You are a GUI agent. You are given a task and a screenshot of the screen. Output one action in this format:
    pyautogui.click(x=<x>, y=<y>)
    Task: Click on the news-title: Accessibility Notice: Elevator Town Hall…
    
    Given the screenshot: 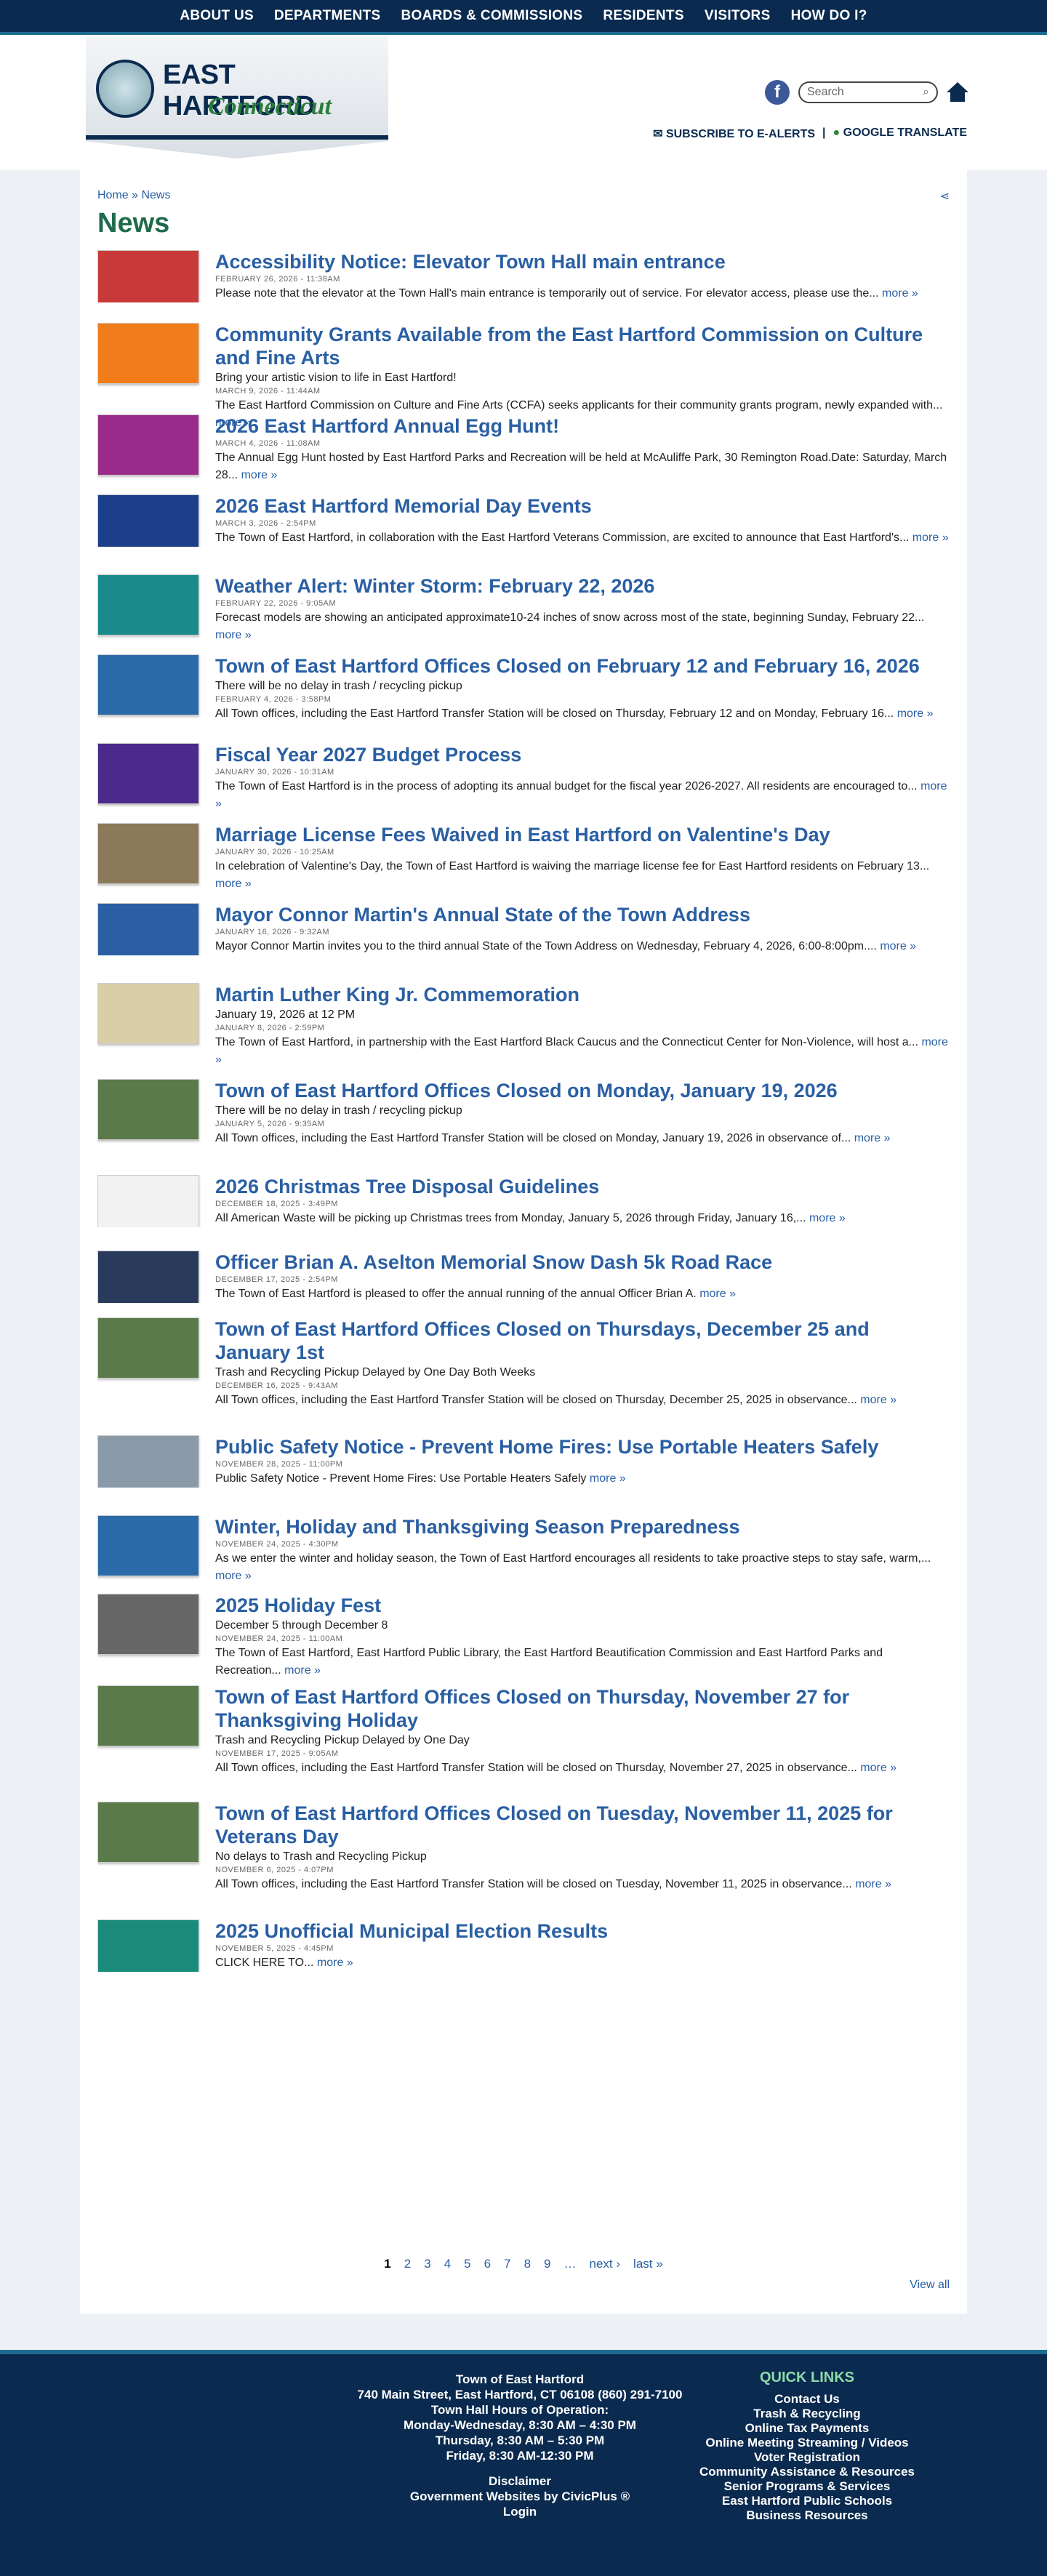 What is the action you would take?
    pyautogui.click(x=582, y=261)
    